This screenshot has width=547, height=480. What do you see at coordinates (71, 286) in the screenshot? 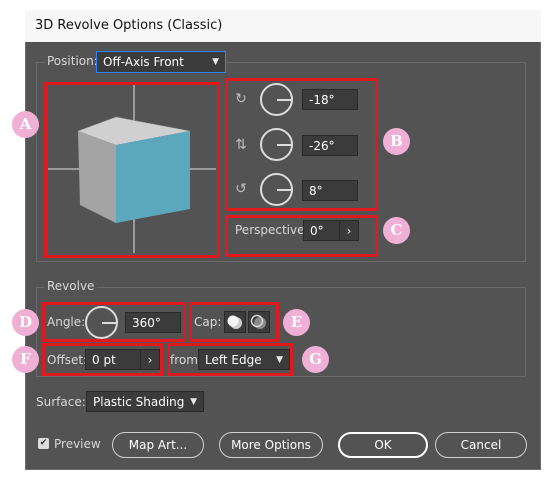
I see `revolve-section-title: Revolve` at bounding box center [71, 286].